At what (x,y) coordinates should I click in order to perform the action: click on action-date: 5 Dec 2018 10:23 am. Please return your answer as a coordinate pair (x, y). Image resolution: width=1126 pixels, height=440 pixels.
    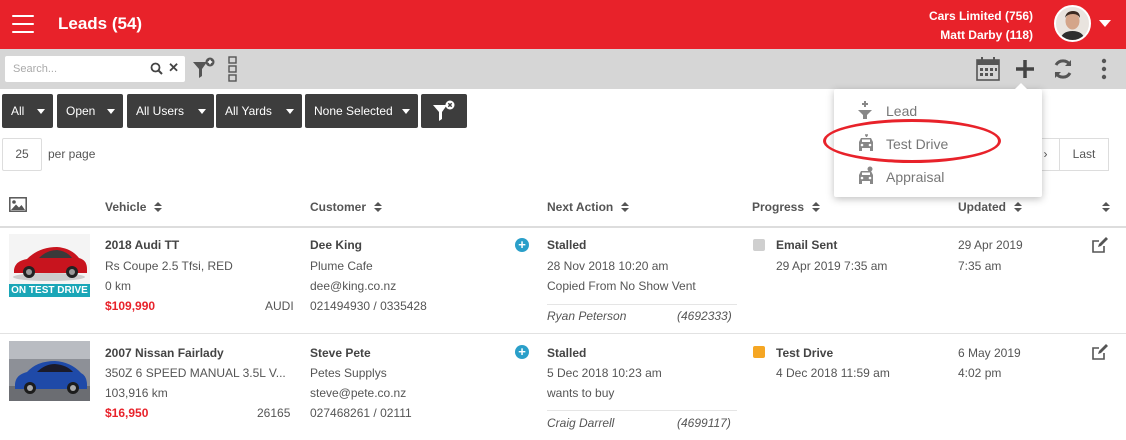
    Looking at the image, I should click on (604, 373).